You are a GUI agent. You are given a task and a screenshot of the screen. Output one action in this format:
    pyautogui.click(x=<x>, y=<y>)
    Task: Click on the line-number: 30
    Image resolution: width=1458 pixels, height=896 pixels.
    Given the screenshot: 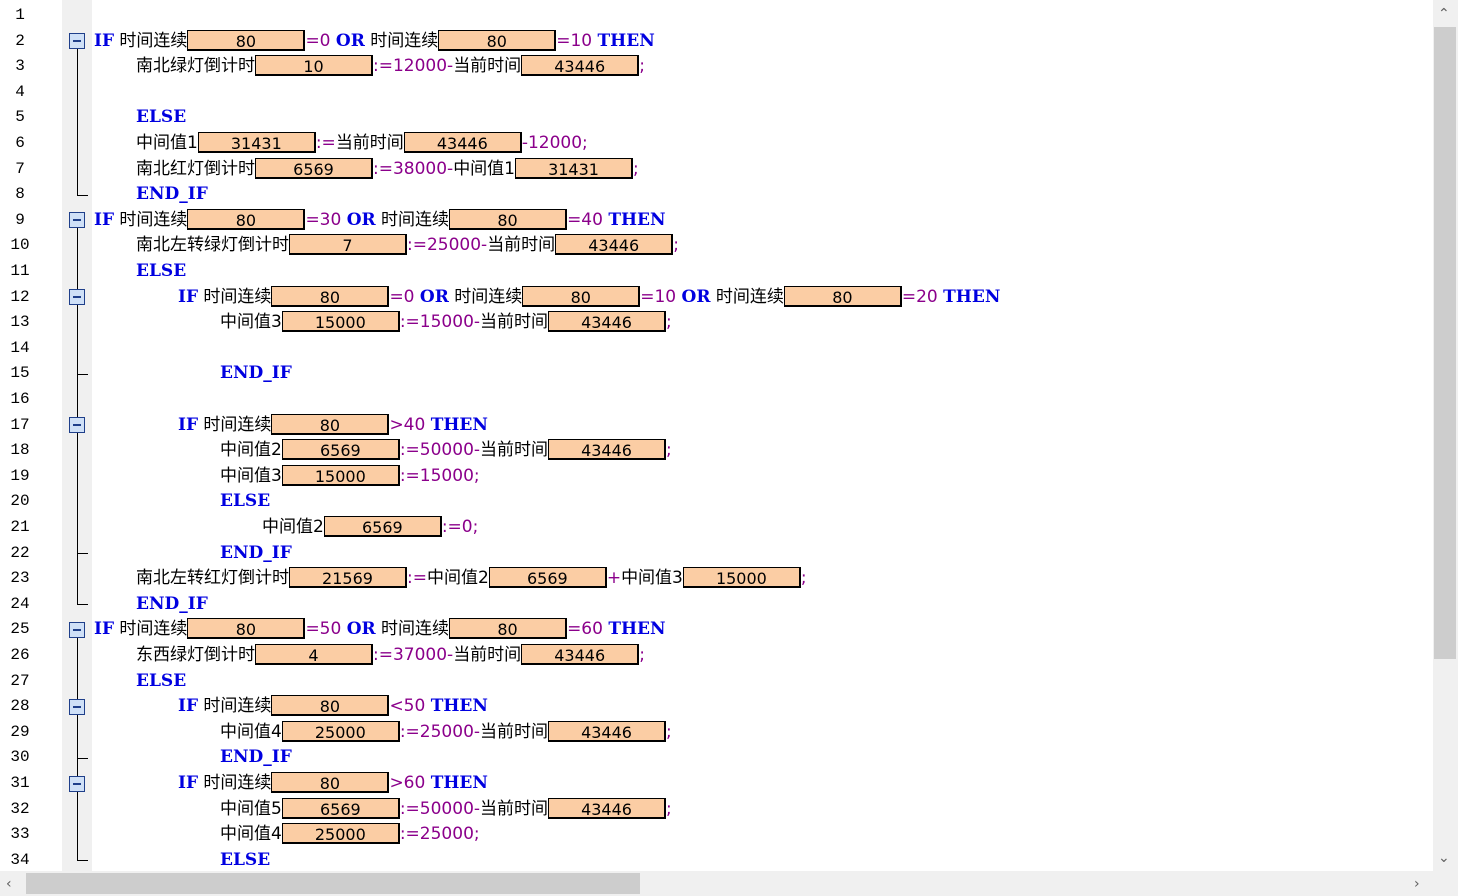 What is the action you would take?
    pyautogui.click(x=20, y=757)
    